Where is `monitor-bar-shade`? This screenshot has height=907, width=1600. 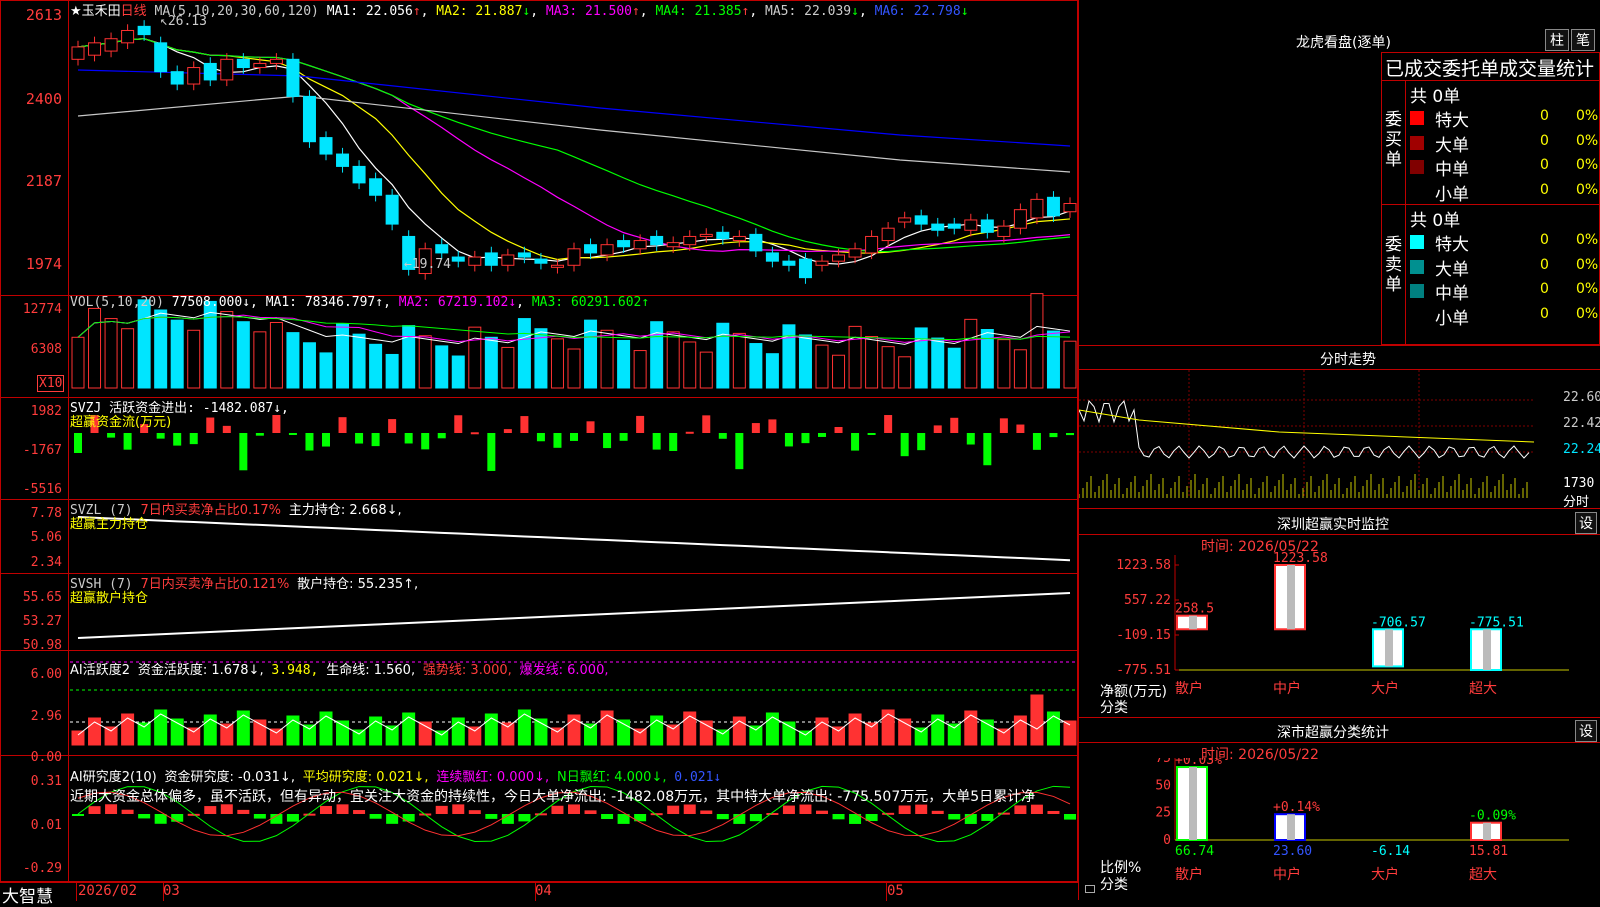
monitor-bar-shade is located at coordinates (1193, 622).